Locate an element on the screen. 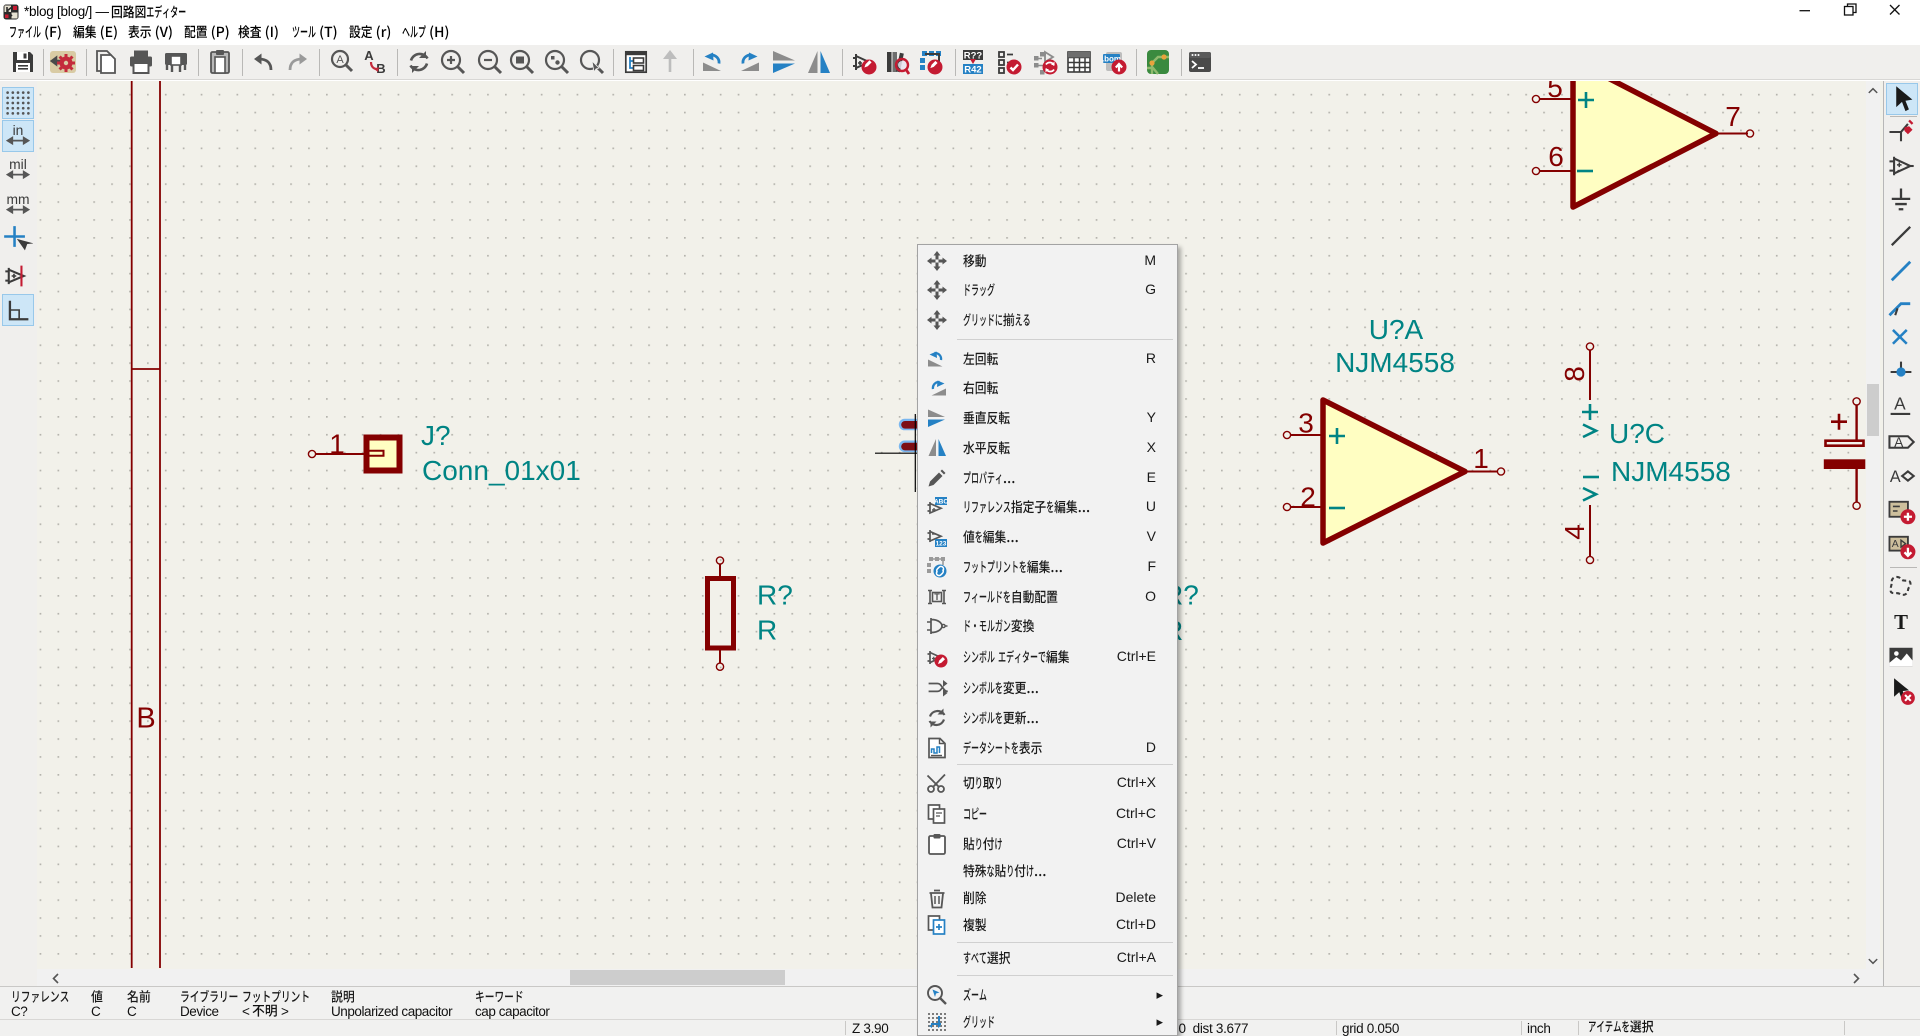  svg-text: R? is located at coordinates (775, 595).